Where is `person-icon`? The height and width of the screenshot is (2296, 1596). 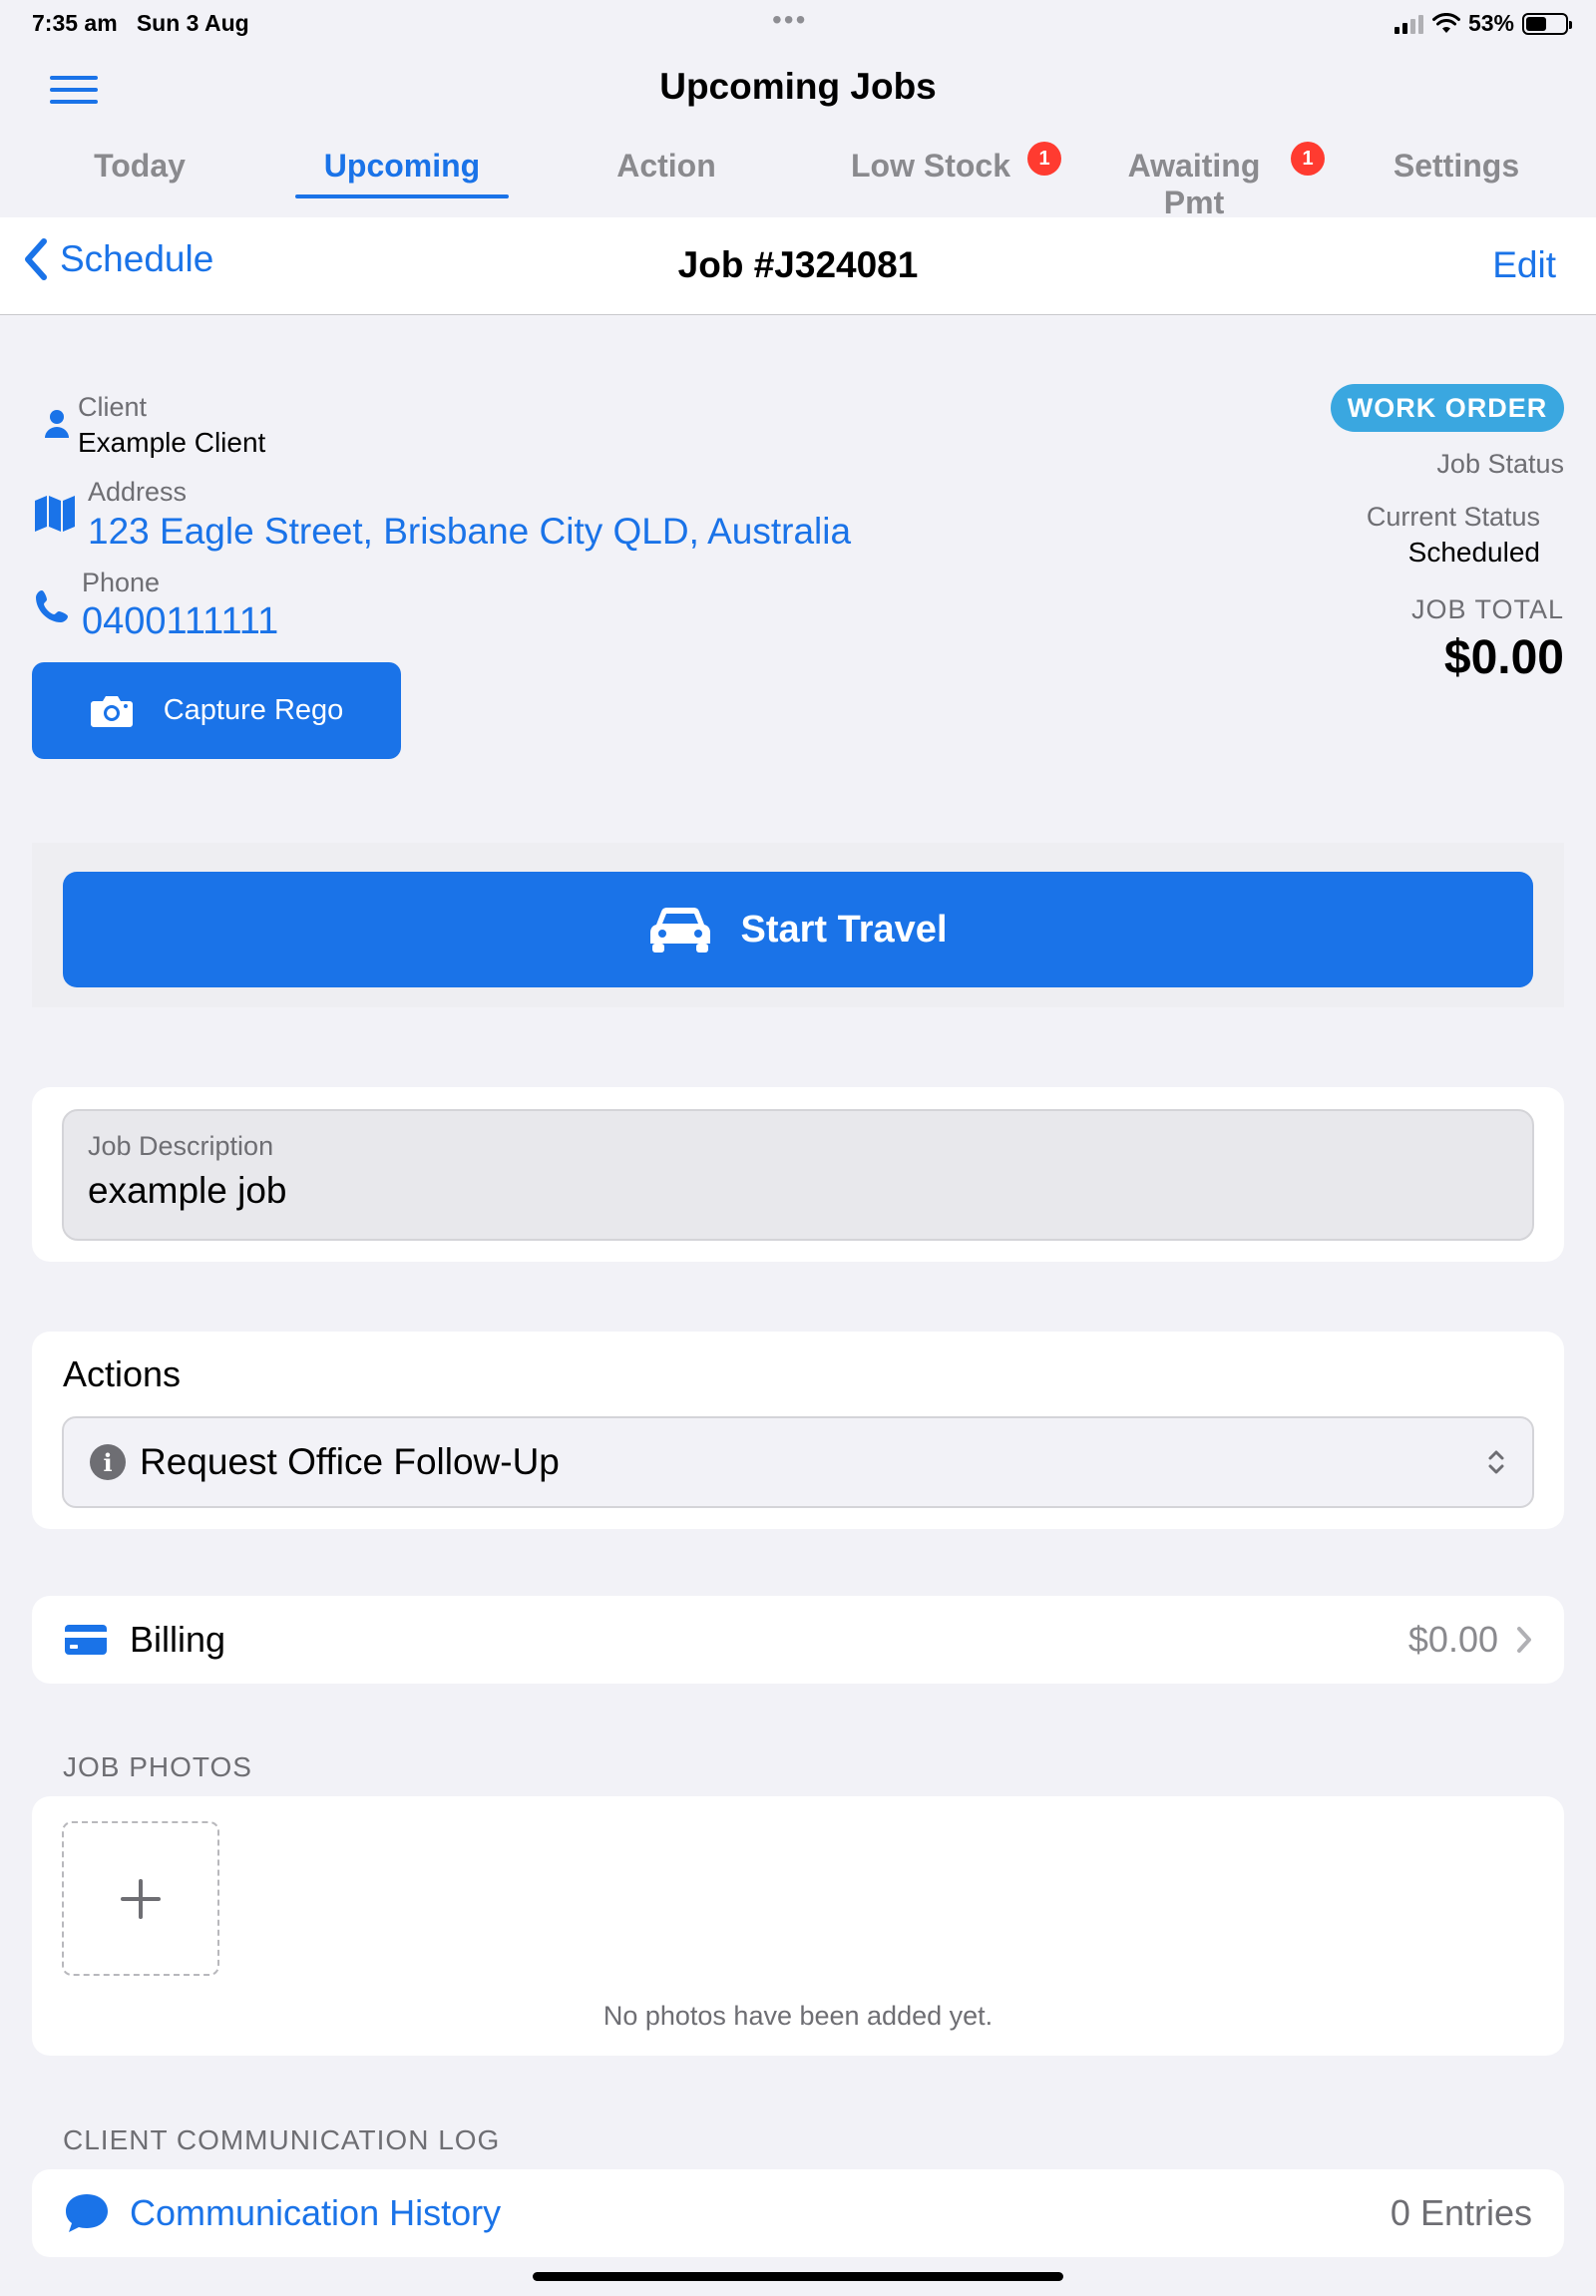 person-icon is located at coordinates (57, 424).